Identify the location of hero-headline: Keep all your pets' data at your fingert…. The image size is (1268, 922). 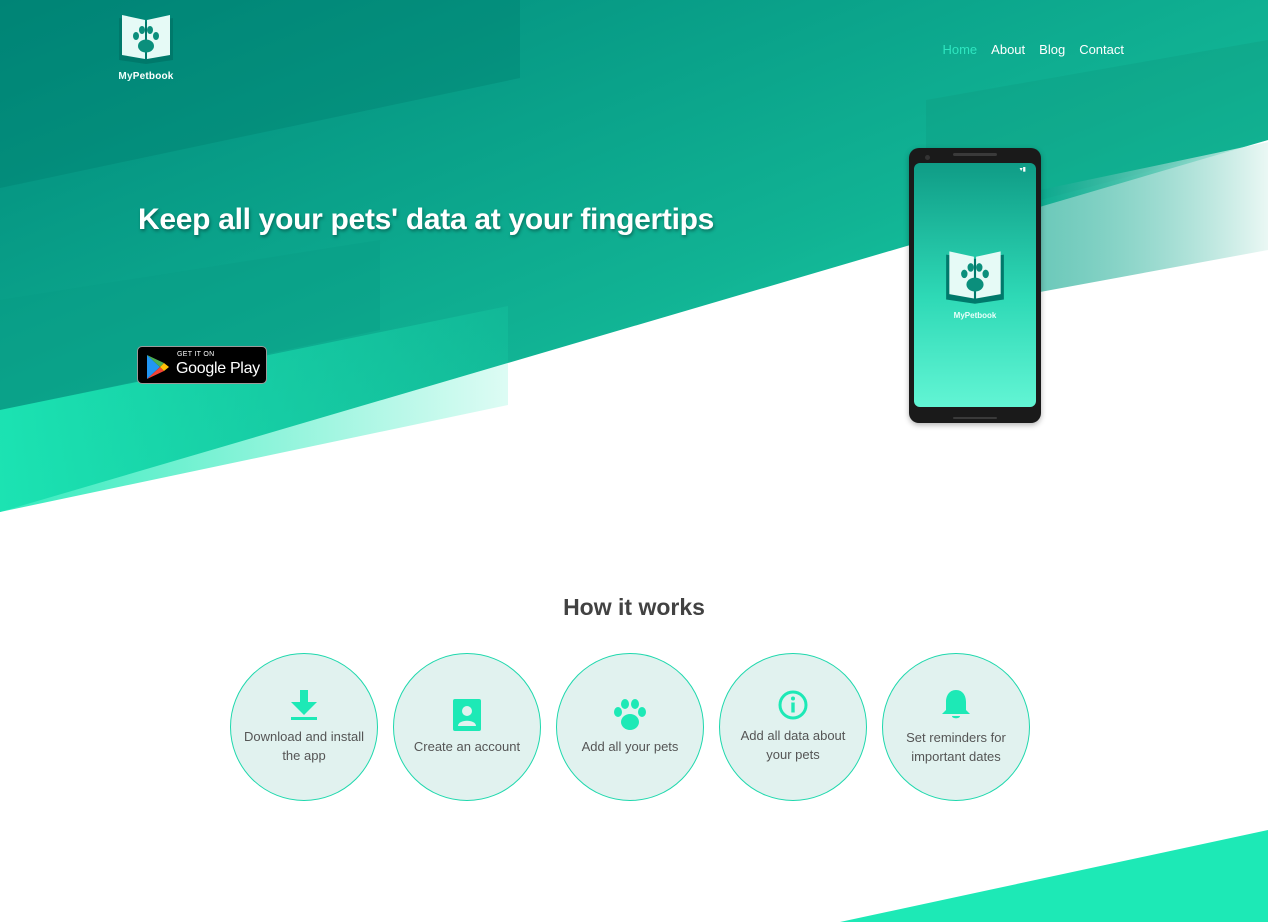
(426, 219).